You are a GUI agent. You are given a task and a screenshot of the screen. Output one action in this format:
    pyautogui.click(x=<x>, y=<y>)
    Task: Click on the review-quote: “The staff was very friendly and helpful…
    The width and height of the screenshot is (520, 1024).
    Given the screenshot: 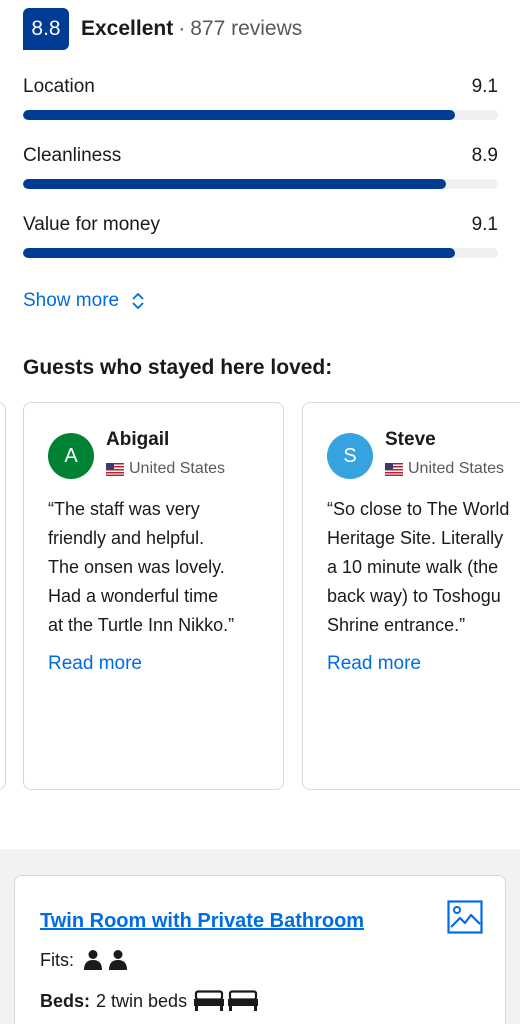 What is the action you would take?
    pyautogui.click(x=165, y=567)
    